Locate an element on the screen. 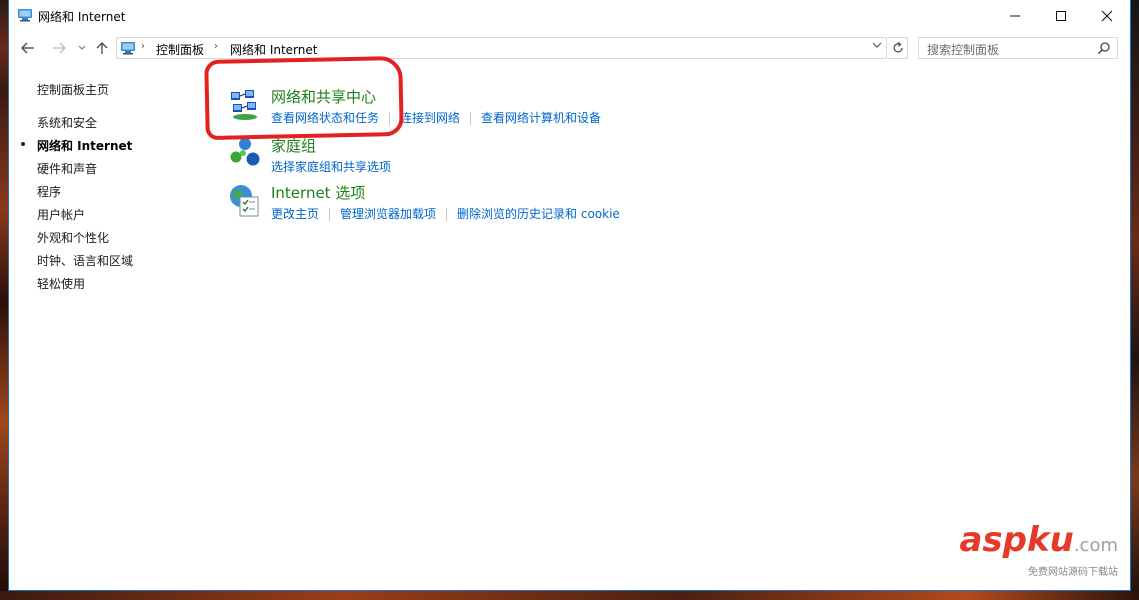  address-dropdown-button is located at coordinates (877, 46).